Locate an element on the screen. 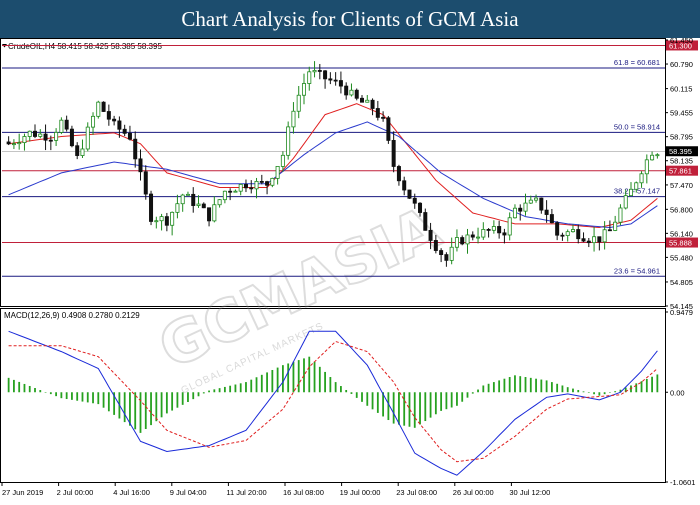  y-tick-label: 60.115 is located at coordinates (681, 89).